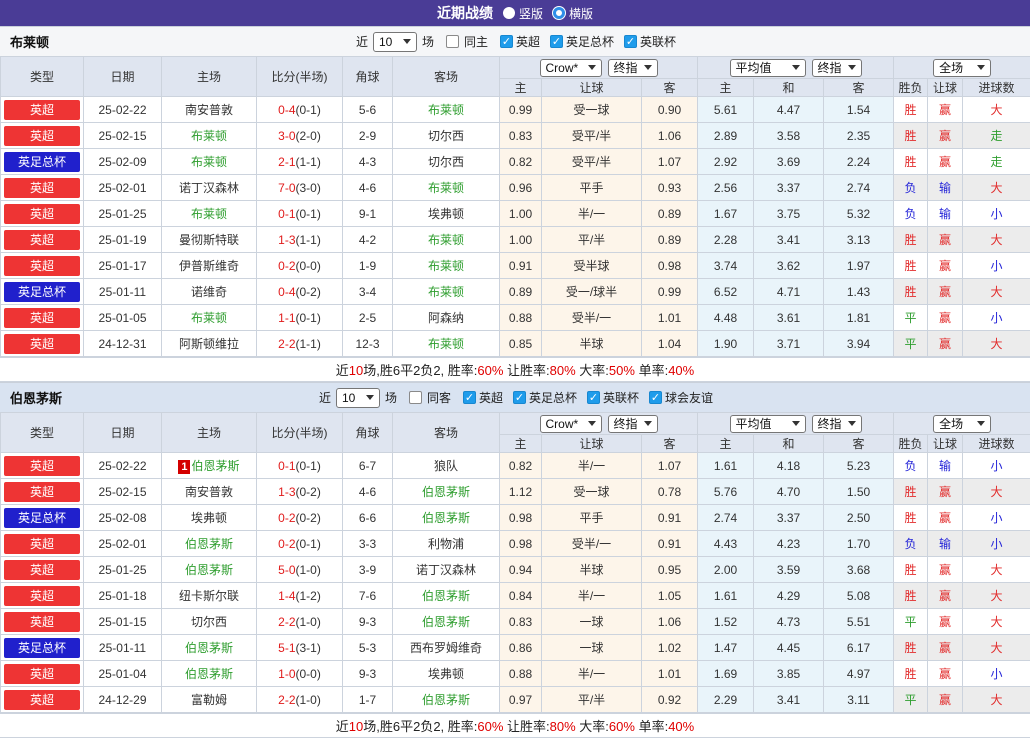 The image size is (1030, 739). Describe the element at coordinates (42, 77) in the screenshot. I see `column-header: 类型` at that location.